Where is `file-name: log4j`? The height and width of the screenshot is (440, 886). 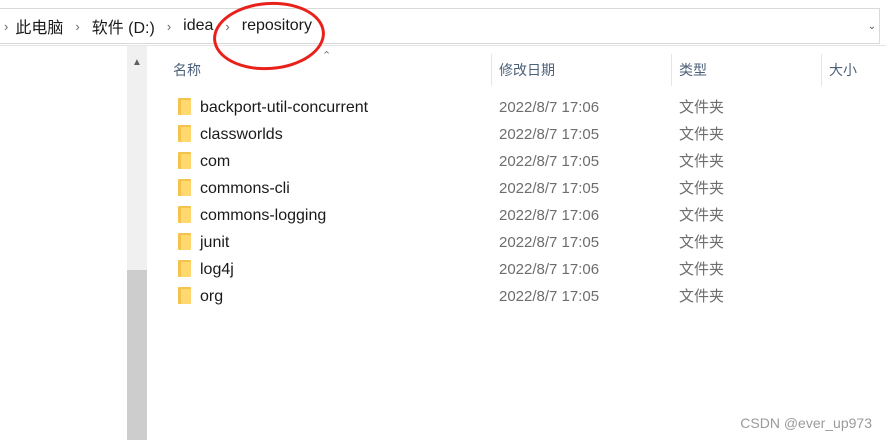
file-name: log4j is located at coordinates (217, 269).